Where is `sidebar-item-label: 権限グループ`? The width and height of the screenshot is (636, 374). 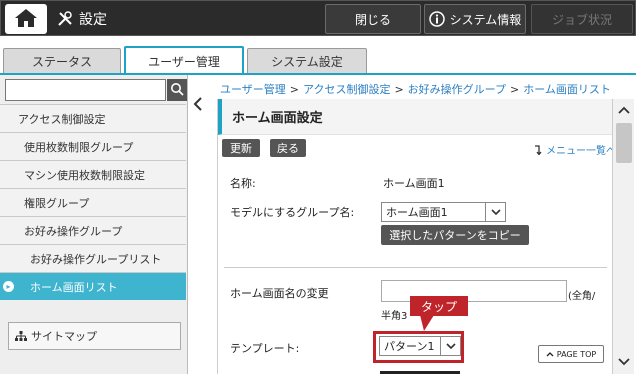
sidebar-item-label: 権限グループ is located at coordinates (57, 203).